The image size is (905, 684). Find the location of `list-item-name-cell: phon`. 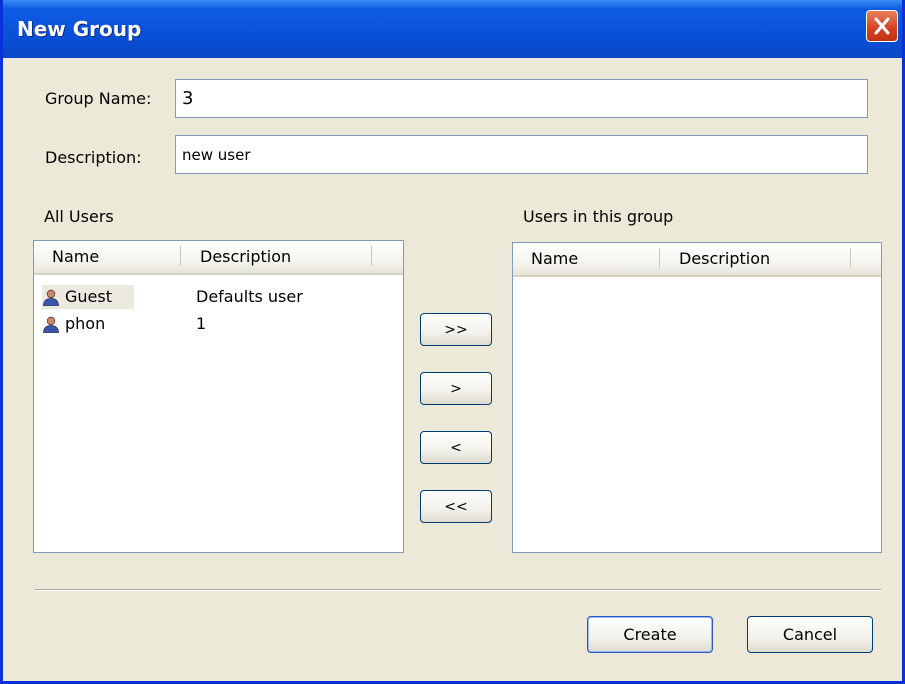

list-item-name-cell: phon is located at coordinates (88, 324).